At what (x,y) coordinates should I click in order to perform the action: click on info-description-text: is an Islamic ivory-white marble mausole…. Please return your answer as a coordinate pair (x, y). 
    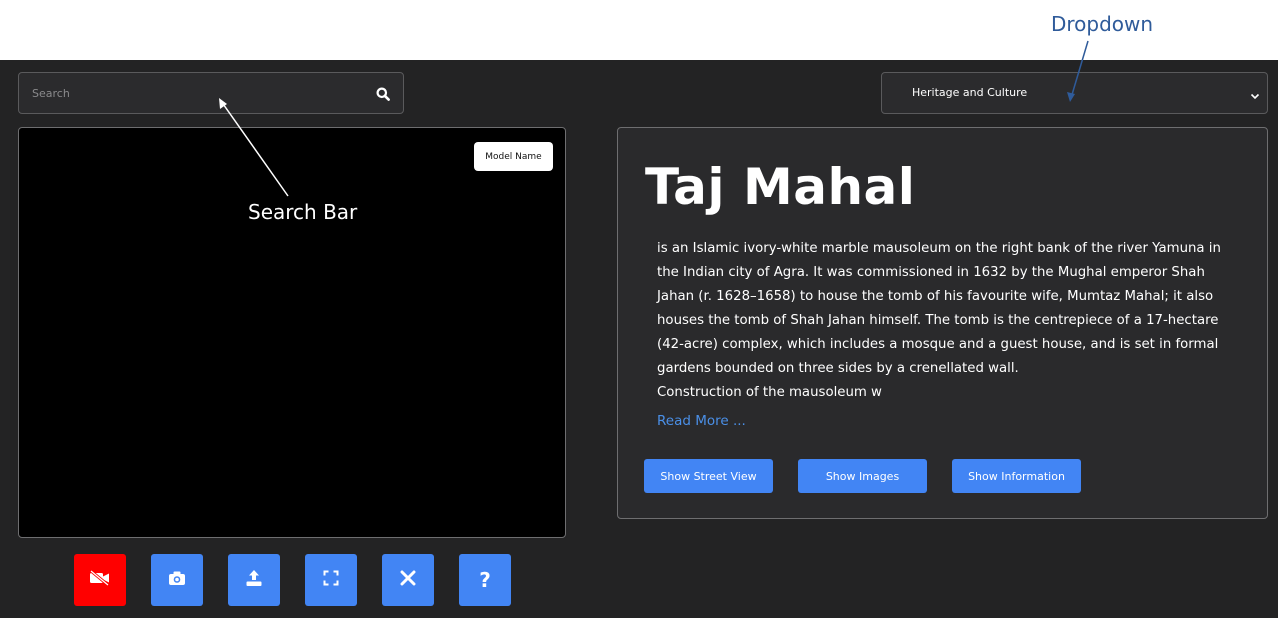
    Looking at the image, I should click on (939, 308).